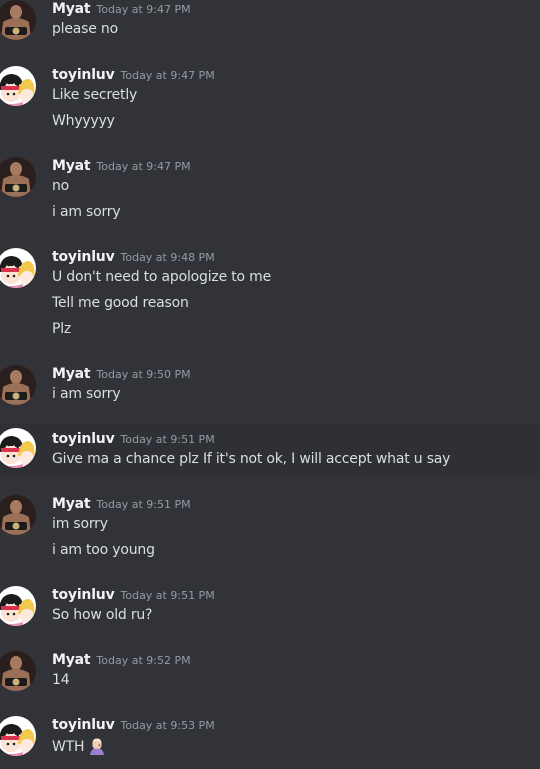  What do you see at coordinates (161, 277) in the screenshot?
I see `message-text: U don't need to apologize to me` at bounding box center [161, 277].